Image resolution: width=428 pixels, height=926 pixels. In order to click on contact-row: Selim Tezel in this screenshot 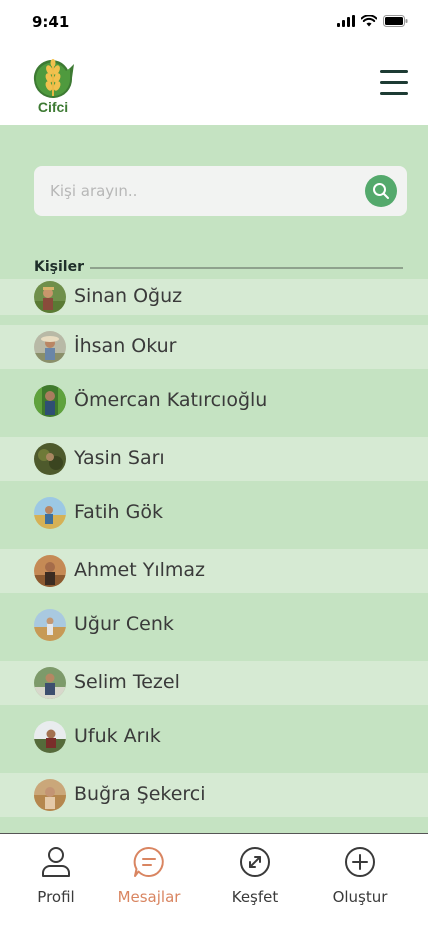, I will do `click(214, 683)`.